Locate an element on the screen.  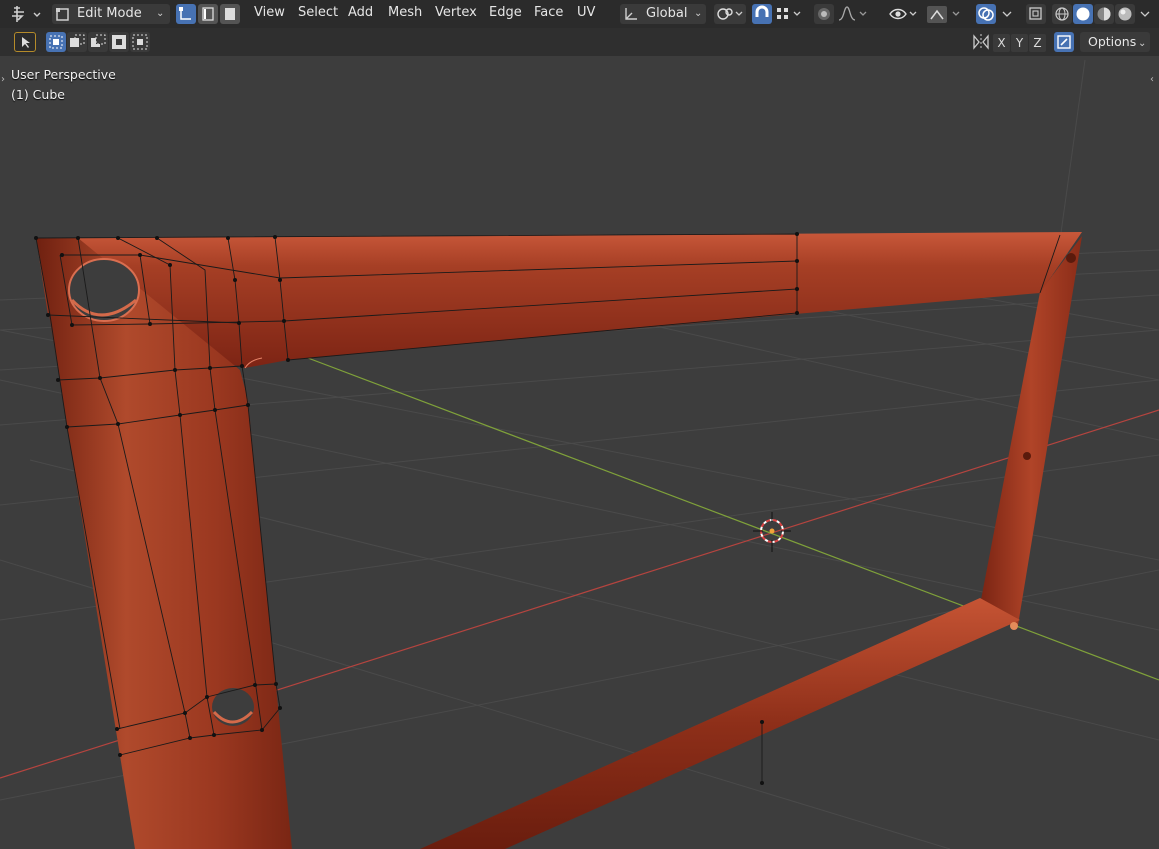
3d-cursor-icon is located at coordinates (772, 532).